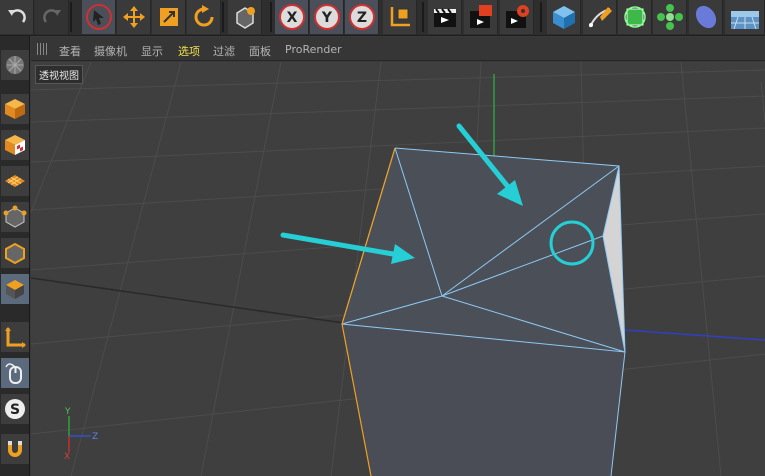 Image resolution: width=765 pixels, height=476 pixels. What do you see at coordinates (67, 457) in the screenshot?
I see `gizmo-x-label: X` at bounding box center [67, 457].